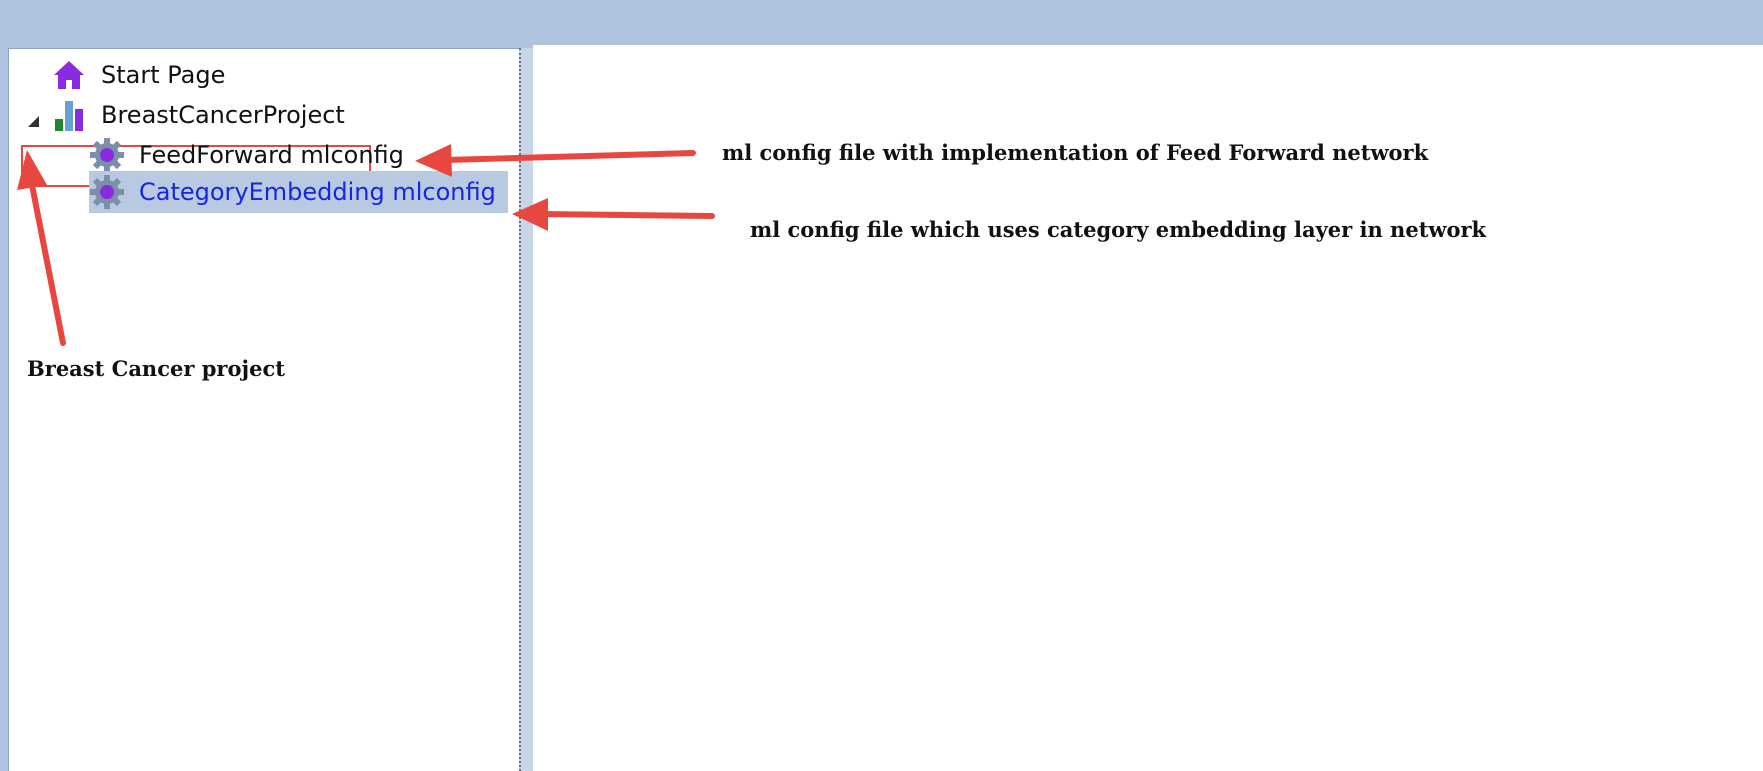  What do you see at coordinates (33, 121) in the screenshot?
I see `collapse-triangle-icon` at bounding box center [33, 121].